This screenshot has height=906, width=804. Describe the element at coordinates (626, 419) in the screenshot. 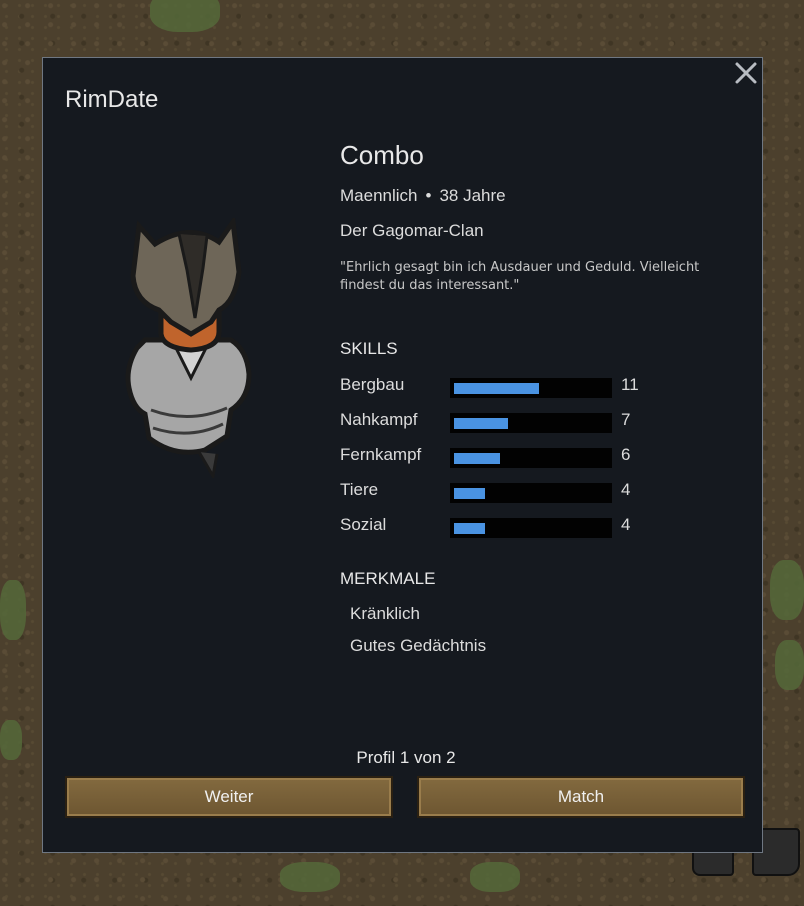

I see `skill-value: 7` at that location.